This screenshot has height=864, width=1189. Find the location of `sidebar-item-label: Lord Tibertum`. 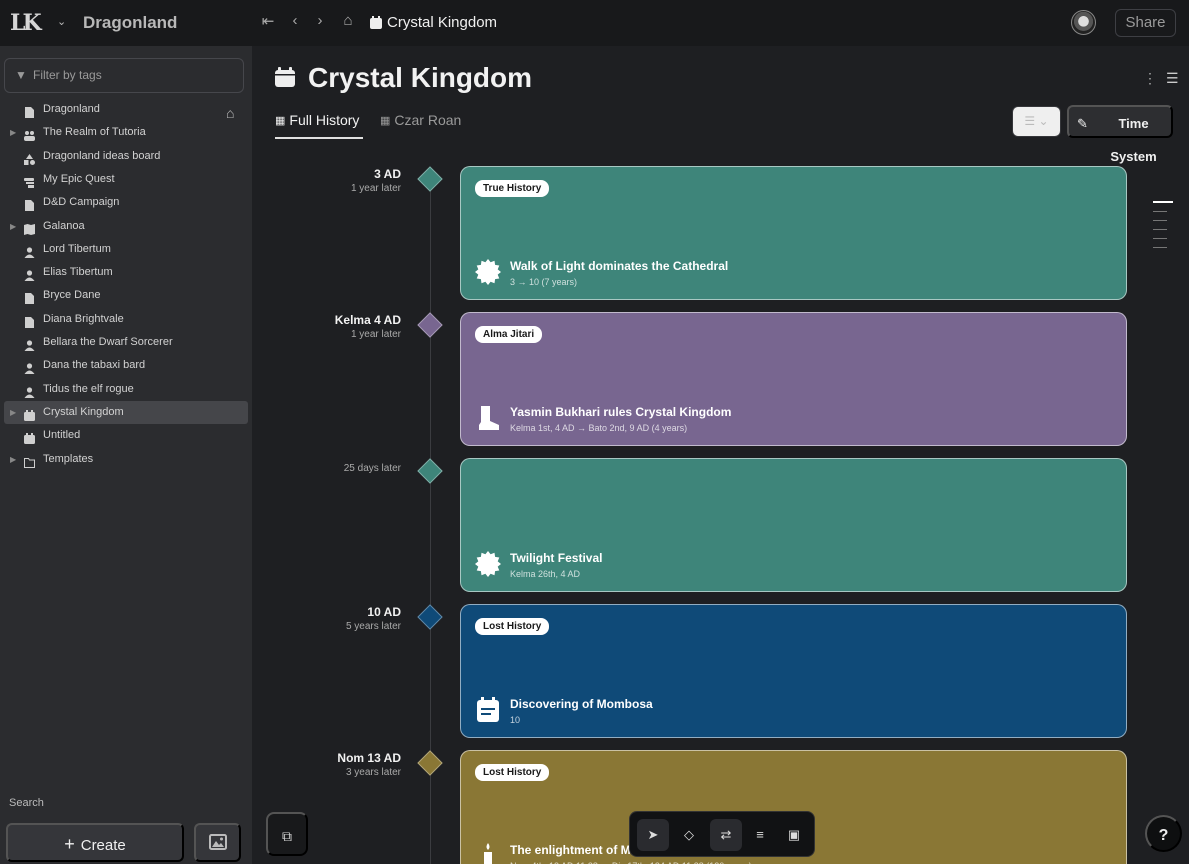

sidebar-item-label: Lord Tibertum is located at coordinates (77, 248).